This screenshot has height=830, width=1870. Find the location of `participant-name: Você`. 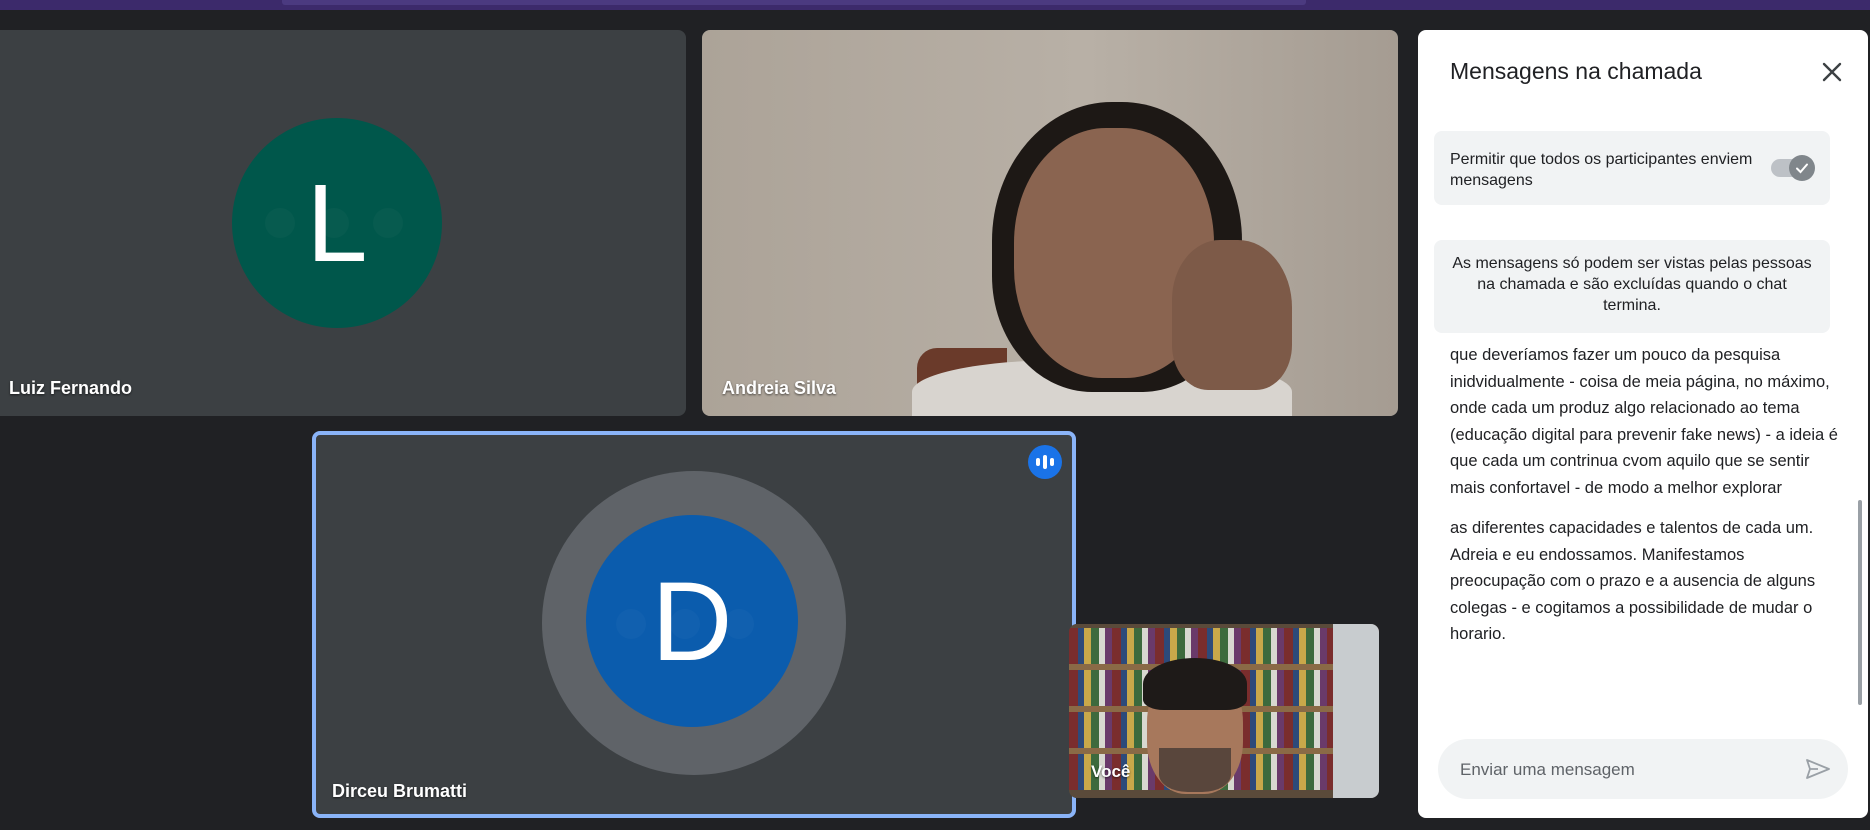

participant-name: Você is located at coordinates (1111, 771).